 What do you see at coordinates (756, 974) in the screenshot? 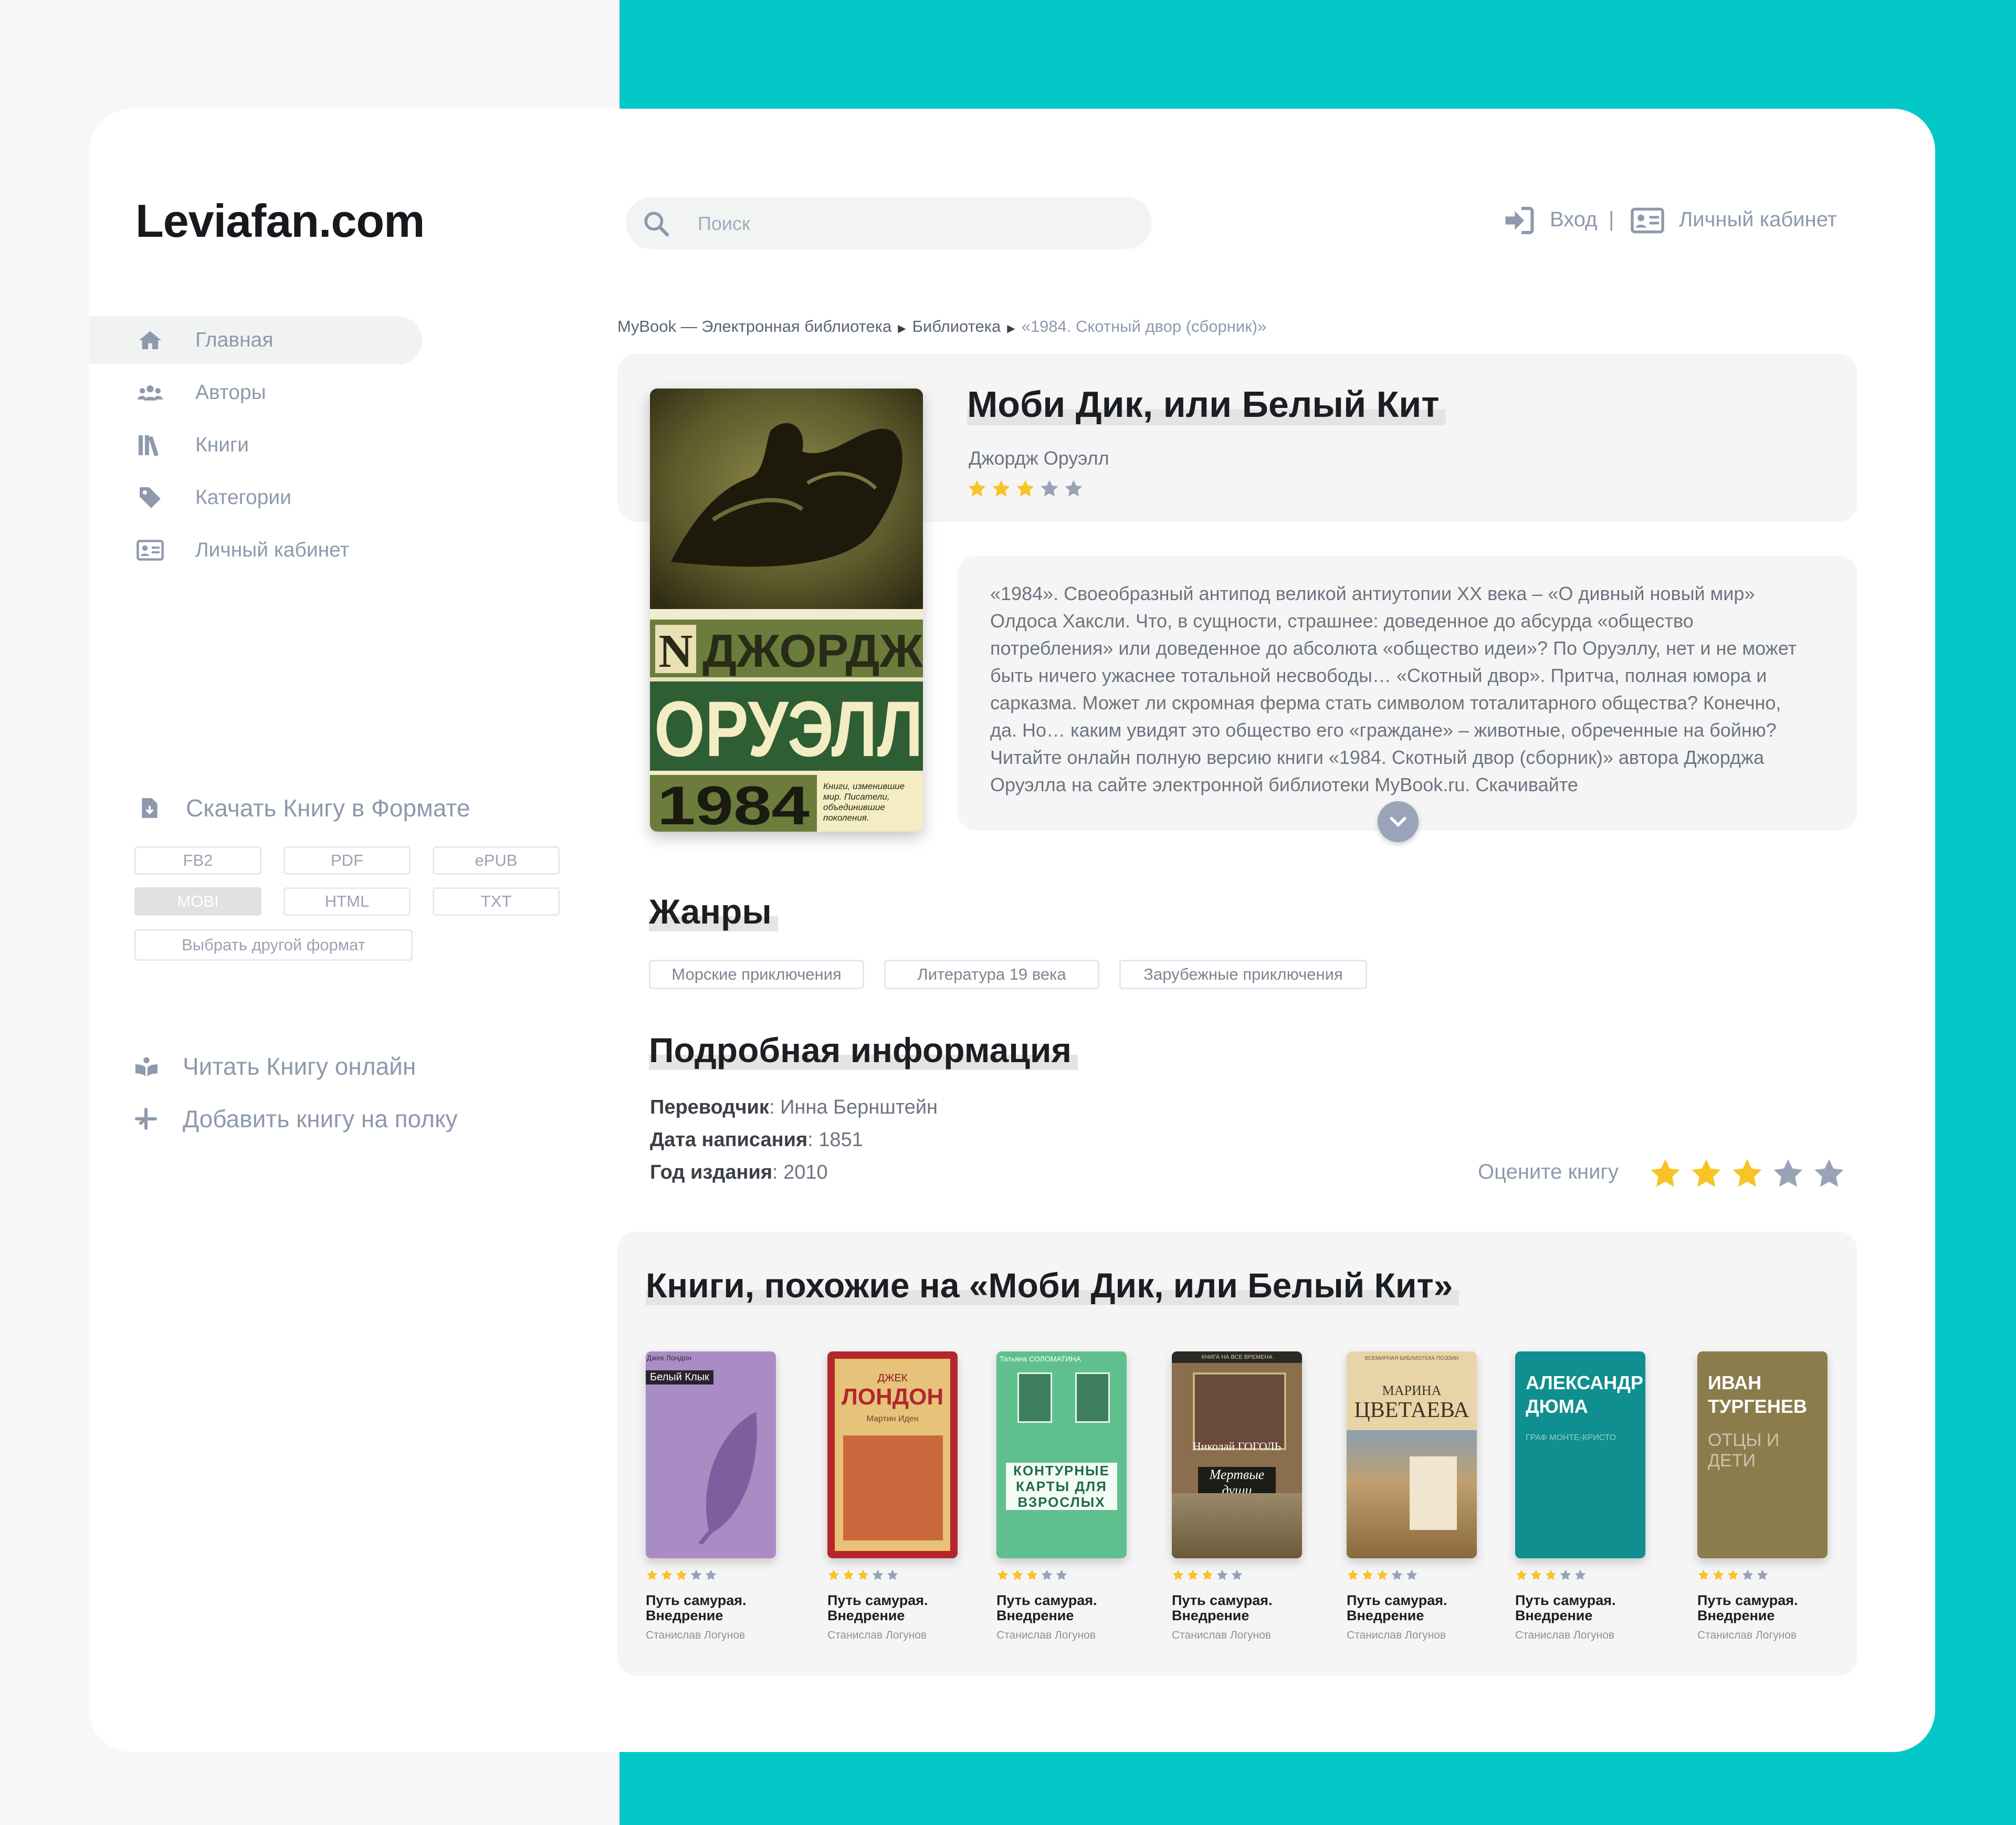
I see `genre-tag: Морские приключения` at bounding box center [756, 974].